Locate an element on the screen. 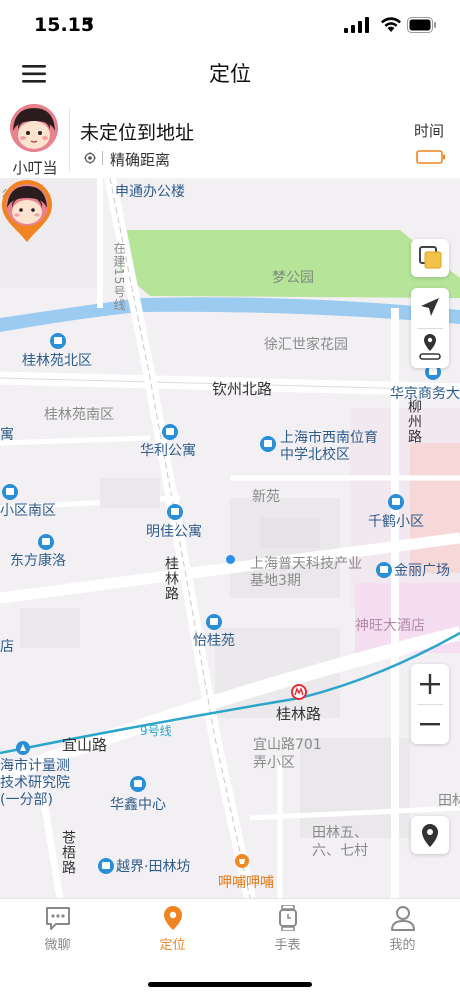  map-label-xuhui-garden: 徐汇世家花园 is located at coordinates (306, 345).